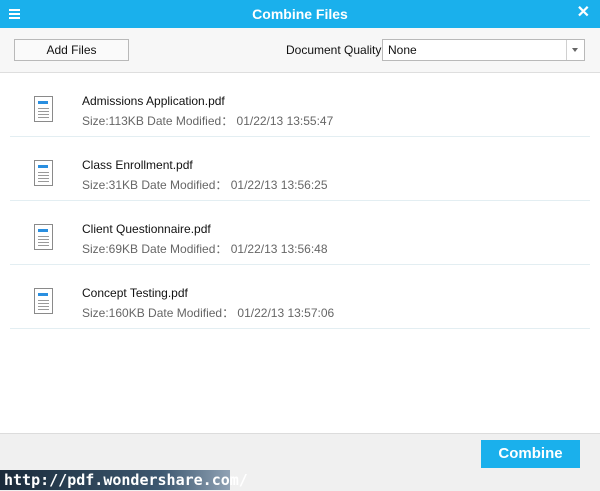 The height and width of the screenshot is (491, 600). I want to click on window-title: Combine Files, so click(300, 14).